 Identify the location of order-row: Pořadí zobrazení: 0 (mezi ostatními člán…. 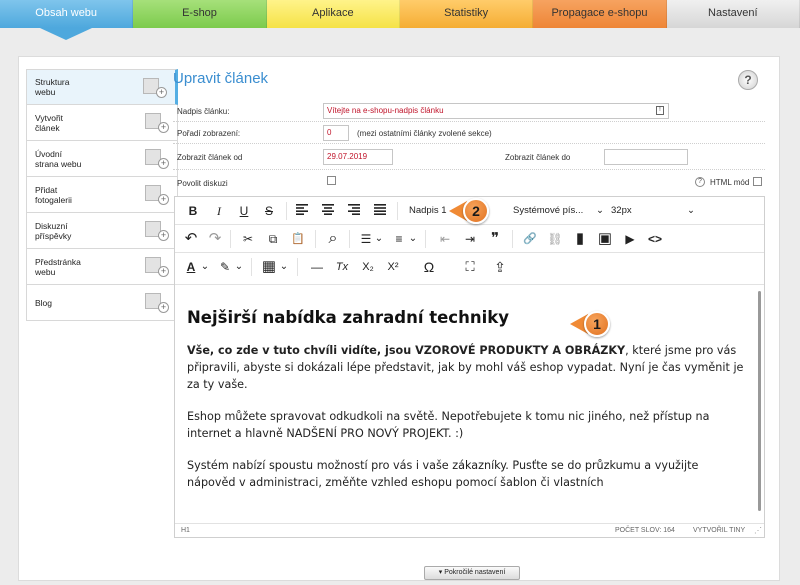
(469, 133).